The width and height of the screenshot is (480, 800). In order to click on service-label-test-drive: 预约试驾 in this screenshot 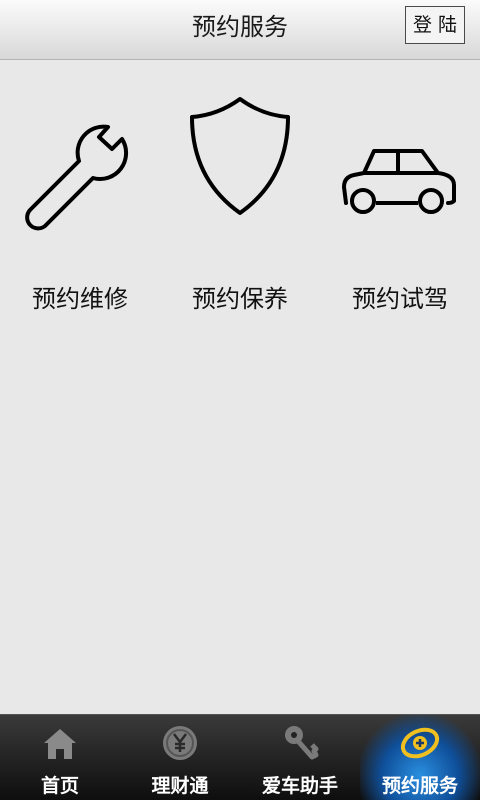, I will do `click(400, 299)`.